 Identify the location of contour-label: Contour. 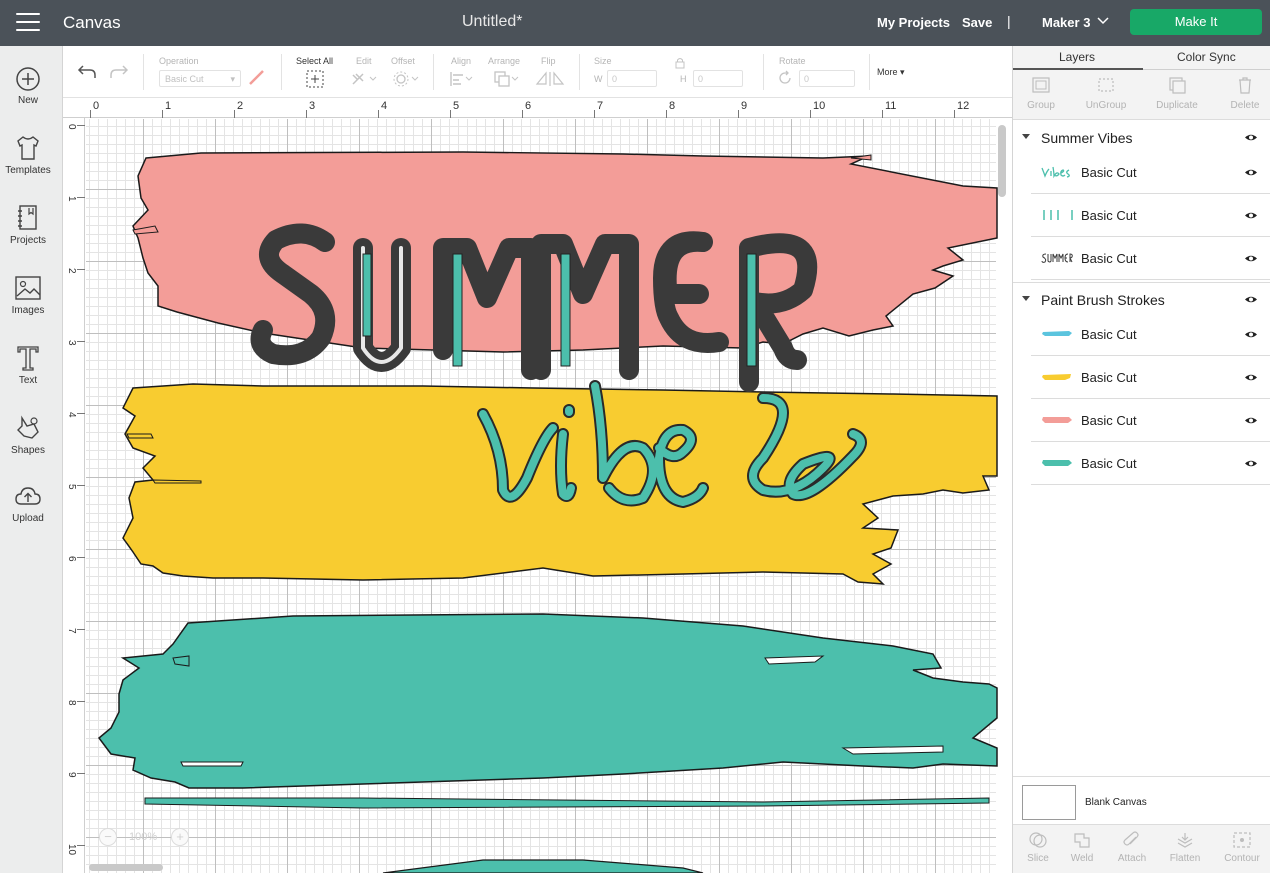
(1242, 858).